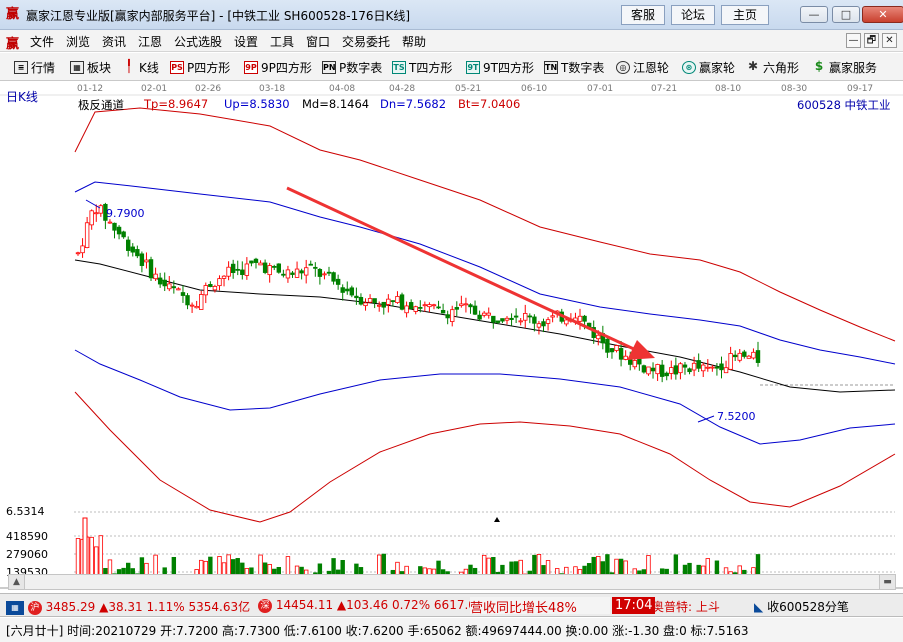  What do you see at coordinates (887, 582) in the screenshot?
I see `scroll-right-button: ▬` at bounding box center [887, 582].